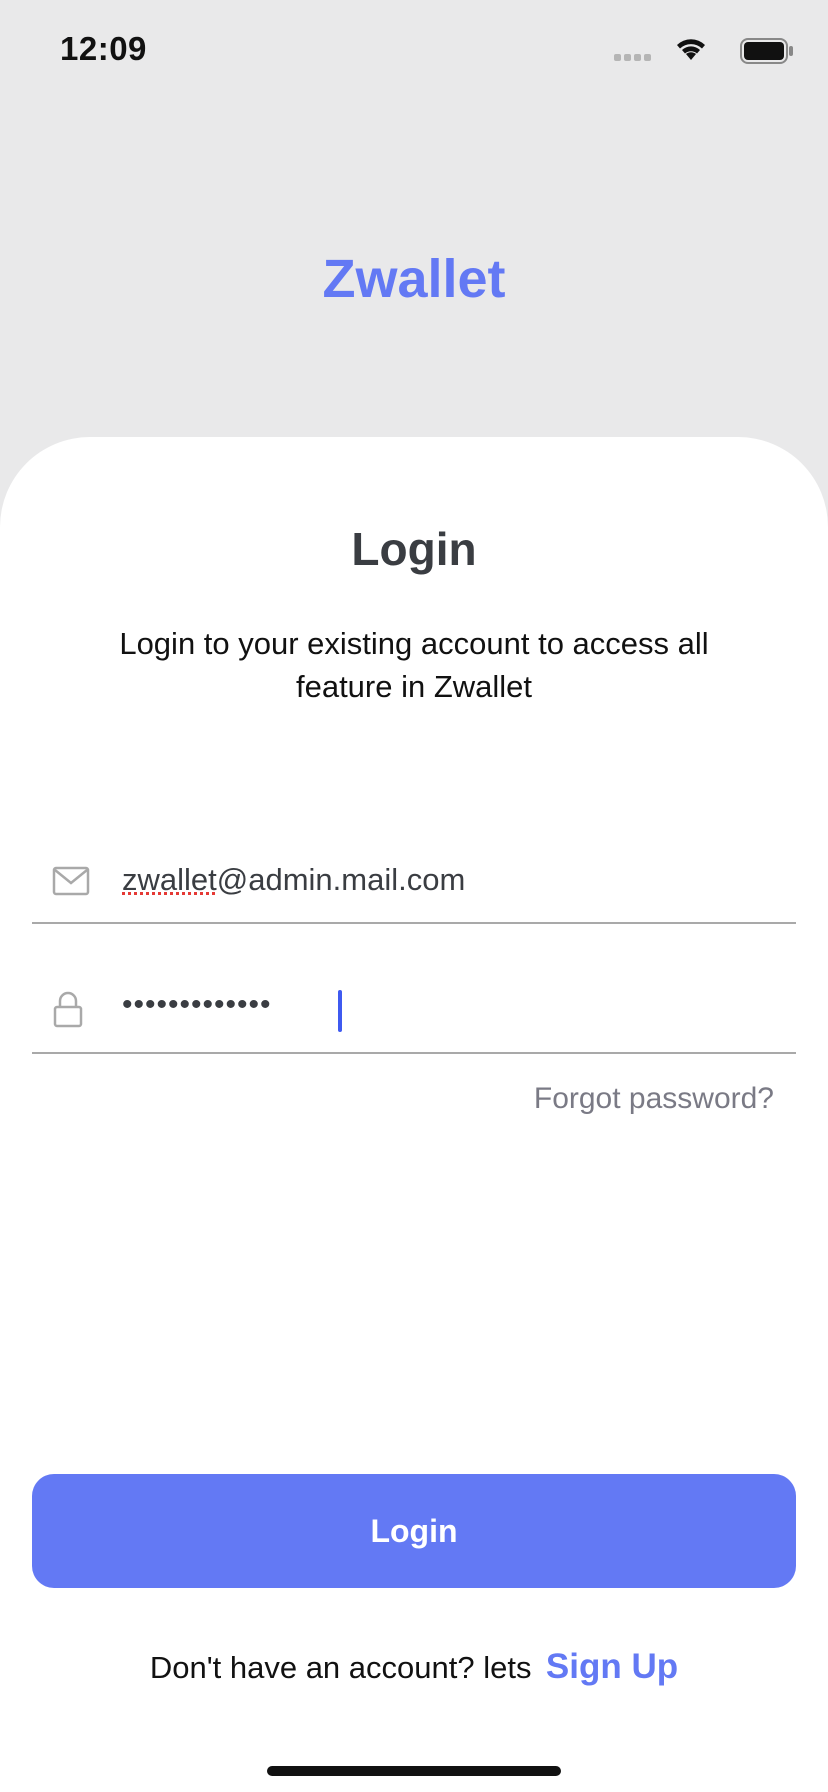 This screenshot has width=828, height=1792. I want to click on status-time: 12:09, so click(103, 48).